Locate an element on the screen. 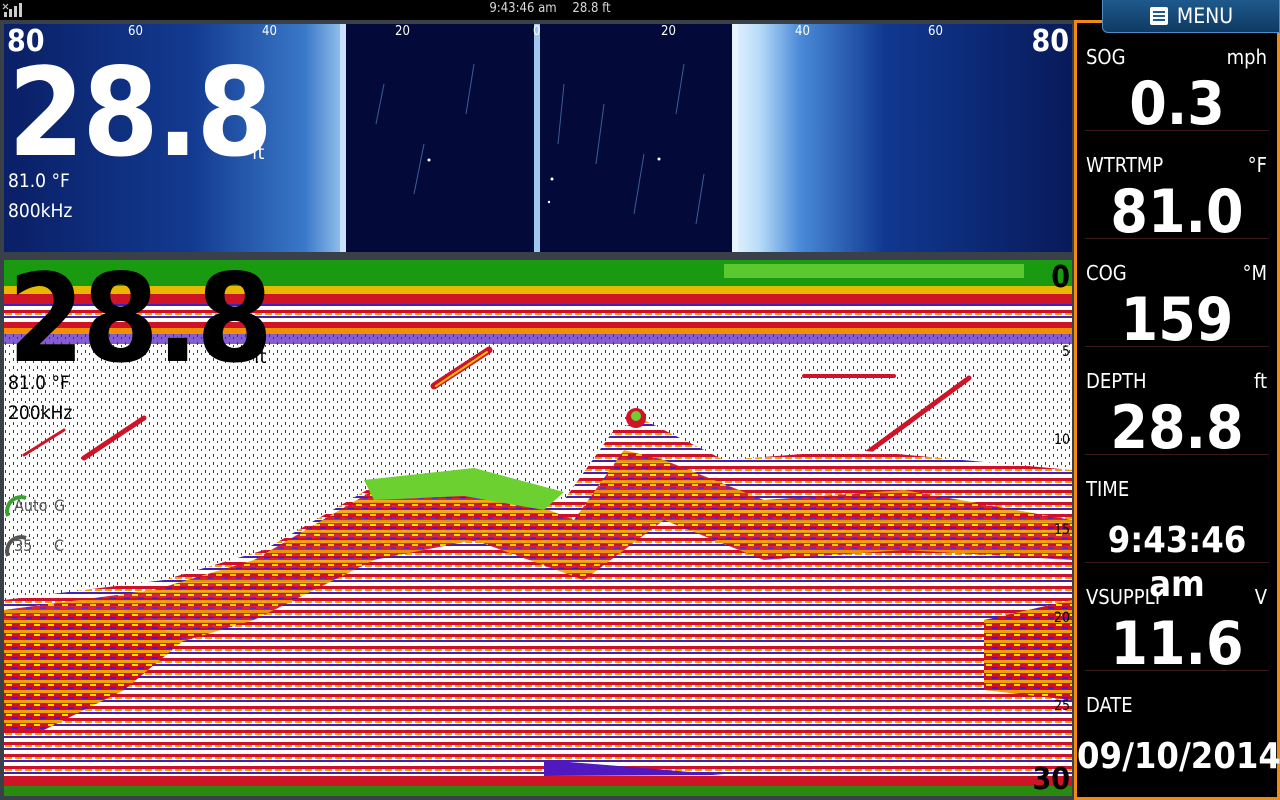 Image resolution: width=1280 pixels, height=800 pixels. gain-control: Auto G is located at coordinates (39, 507).